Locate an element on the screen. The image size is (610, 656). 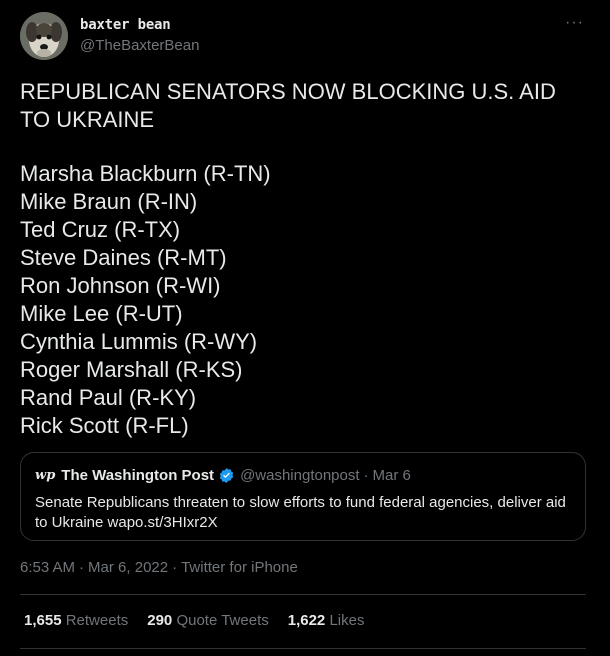
list-item: Mike Braun (R-IN) is located at coordinates (109, 201).